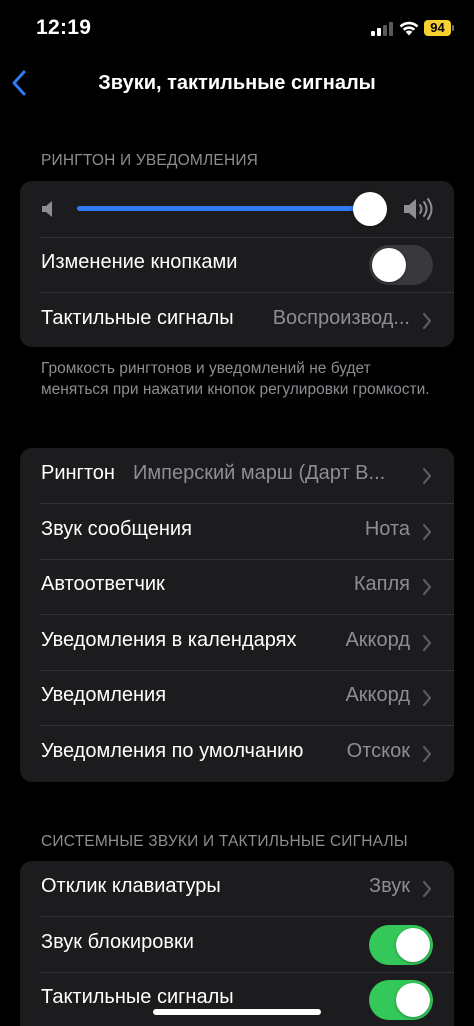  Describe the element at coordinates (64, 27) in the screenshot. I see `status-time: 12:19` at that location.